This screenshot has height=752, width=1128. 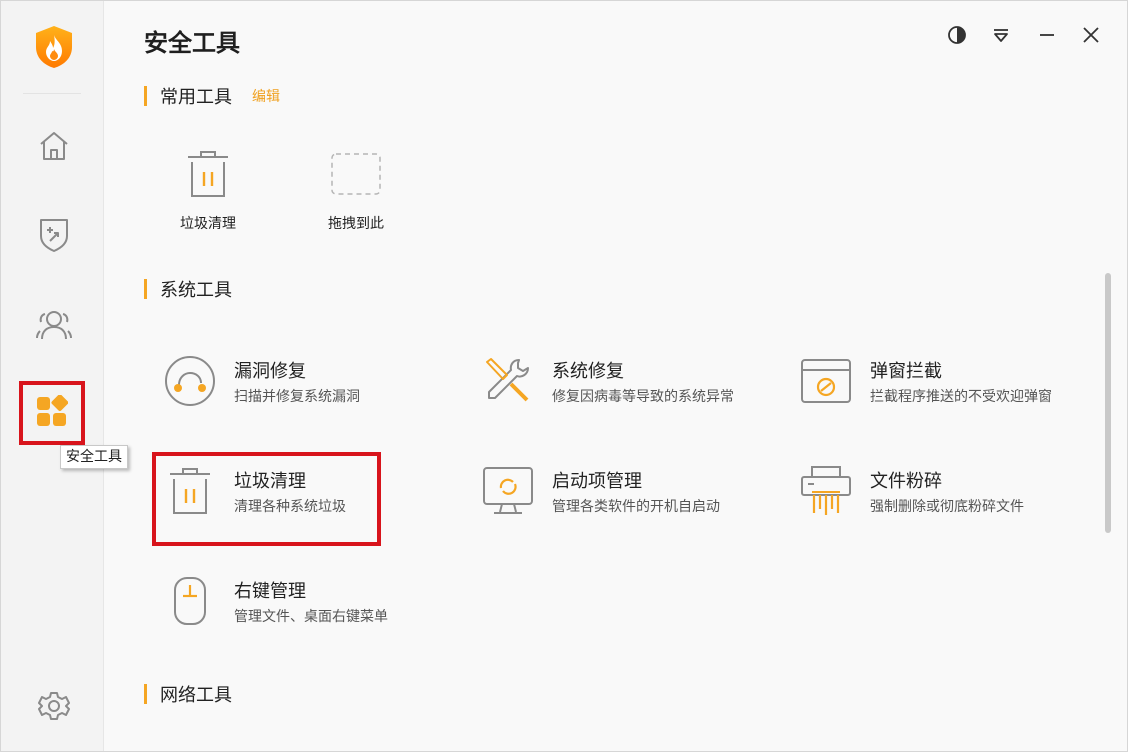 I want to click on section-network-tools: 网络工具, so click(x=188, y=694).